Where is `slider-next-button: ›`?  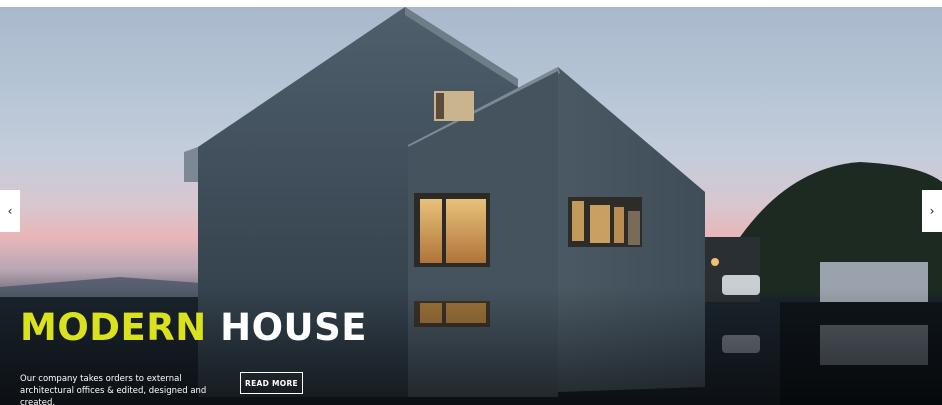 slider-next-button: › is located at coordinates (932, 211).